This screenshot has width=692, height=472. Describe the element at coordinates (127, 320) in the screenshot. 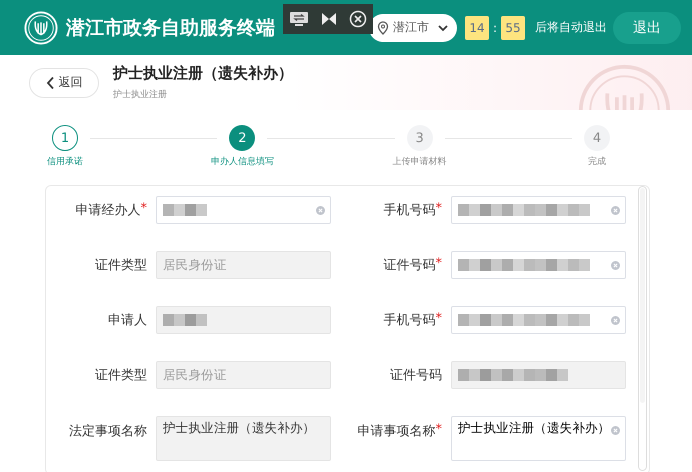

I see `field-label: 申请人` at that location.